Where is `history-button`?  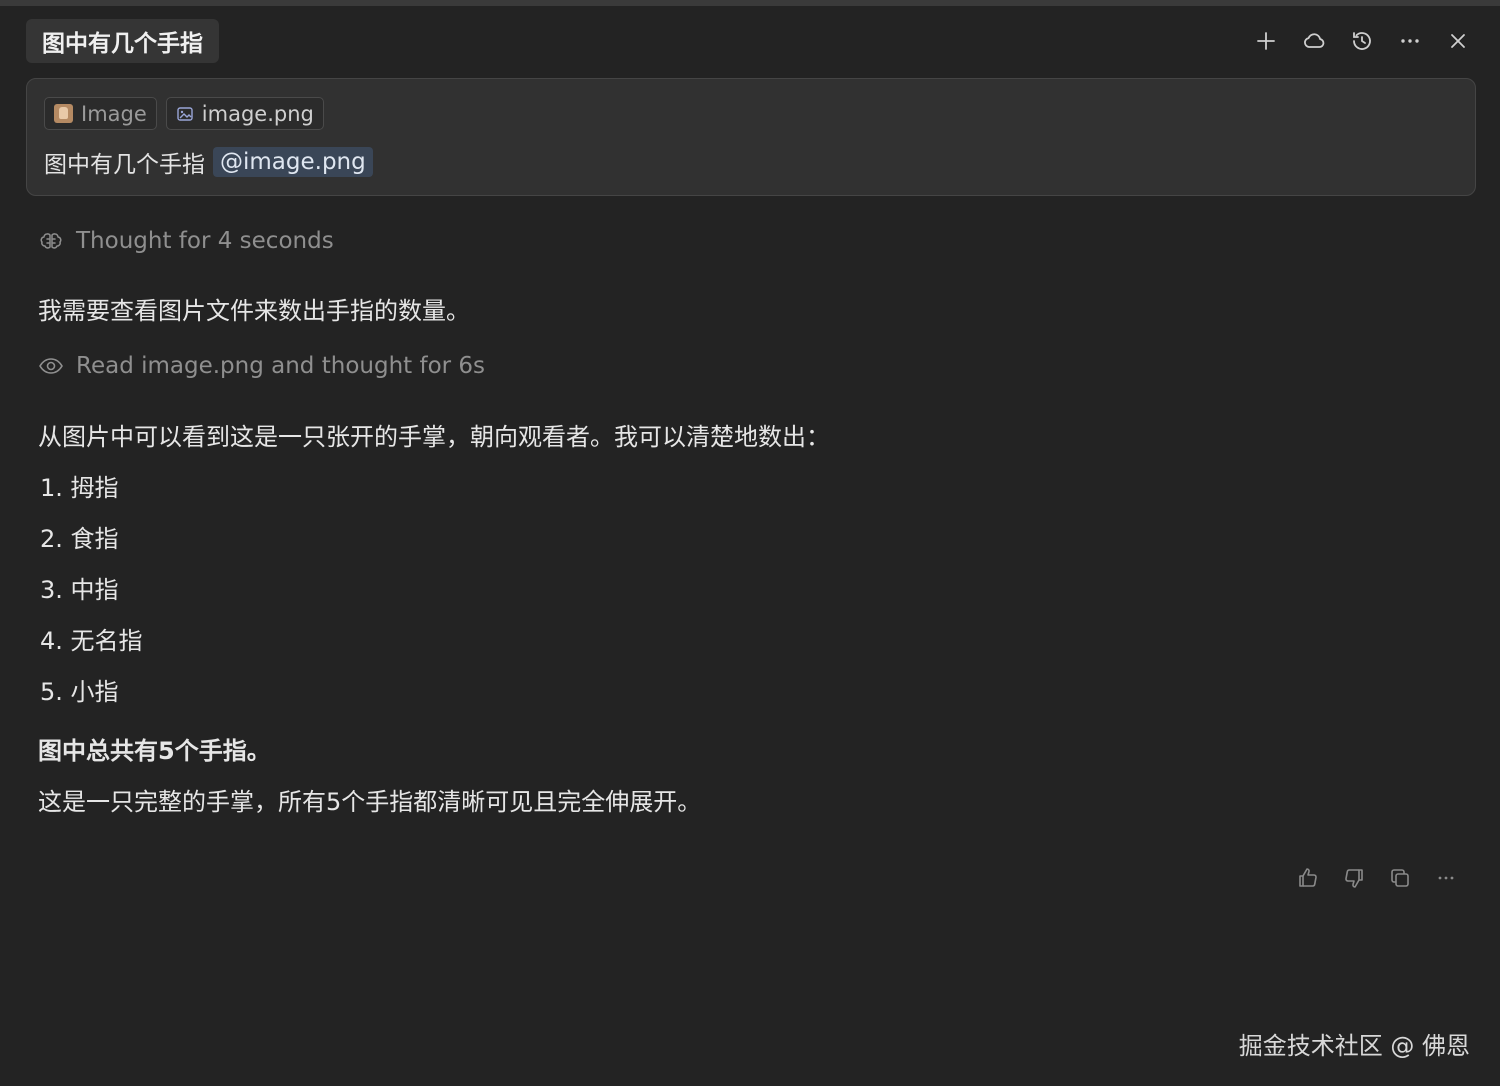 history-button is located at coordinates (1362, 41).